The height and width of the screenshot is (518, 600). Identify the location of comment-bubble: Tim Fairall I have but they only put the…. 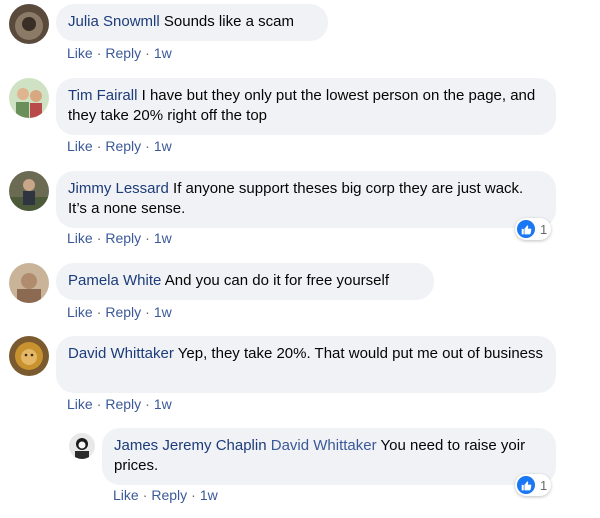
(306, 106).